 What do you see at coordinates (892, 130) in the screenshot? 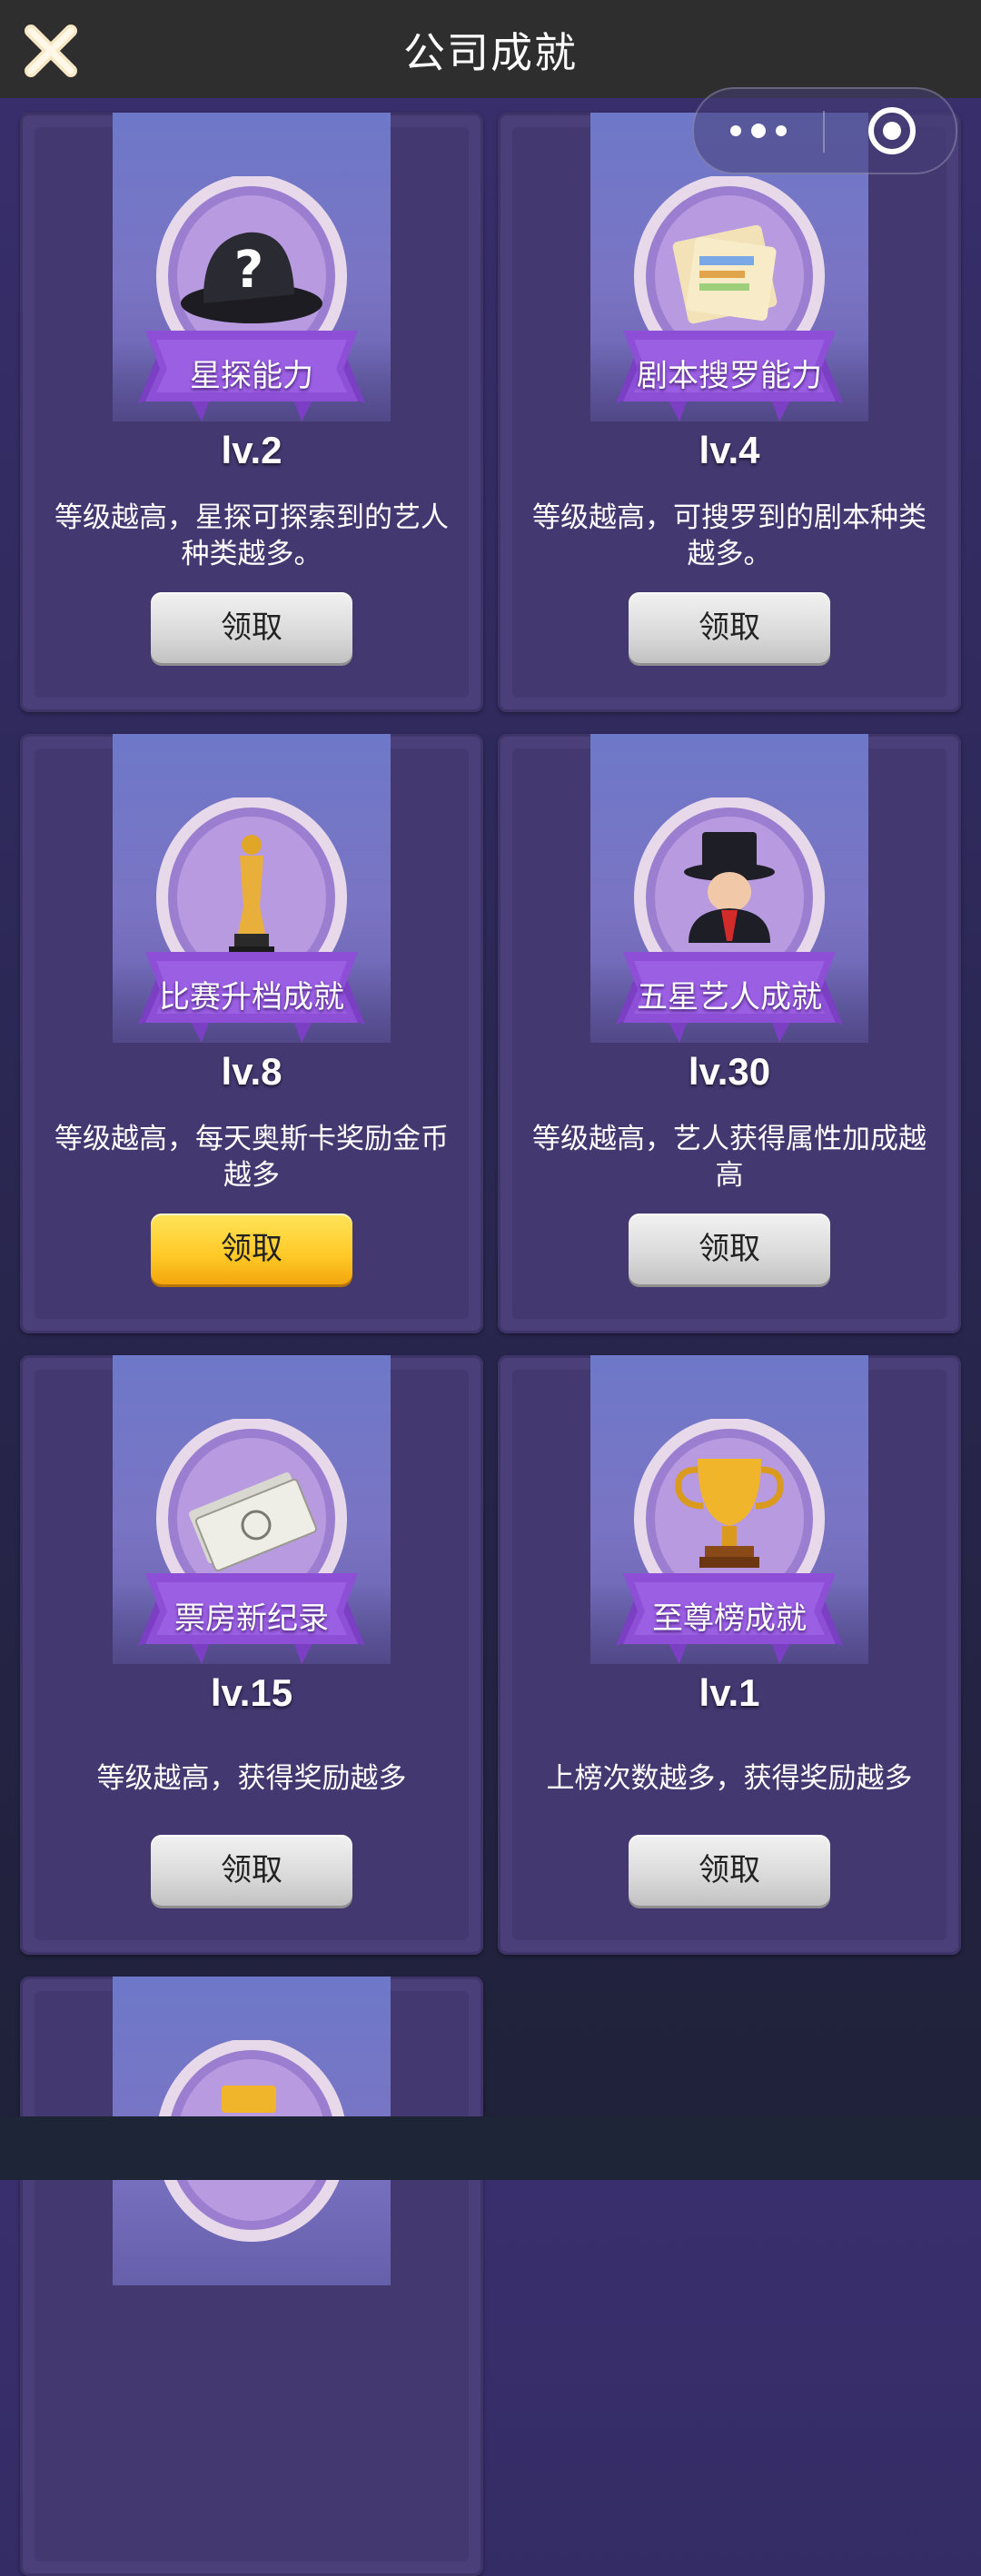
I see `target-icon` at bounding box center [892, 130].